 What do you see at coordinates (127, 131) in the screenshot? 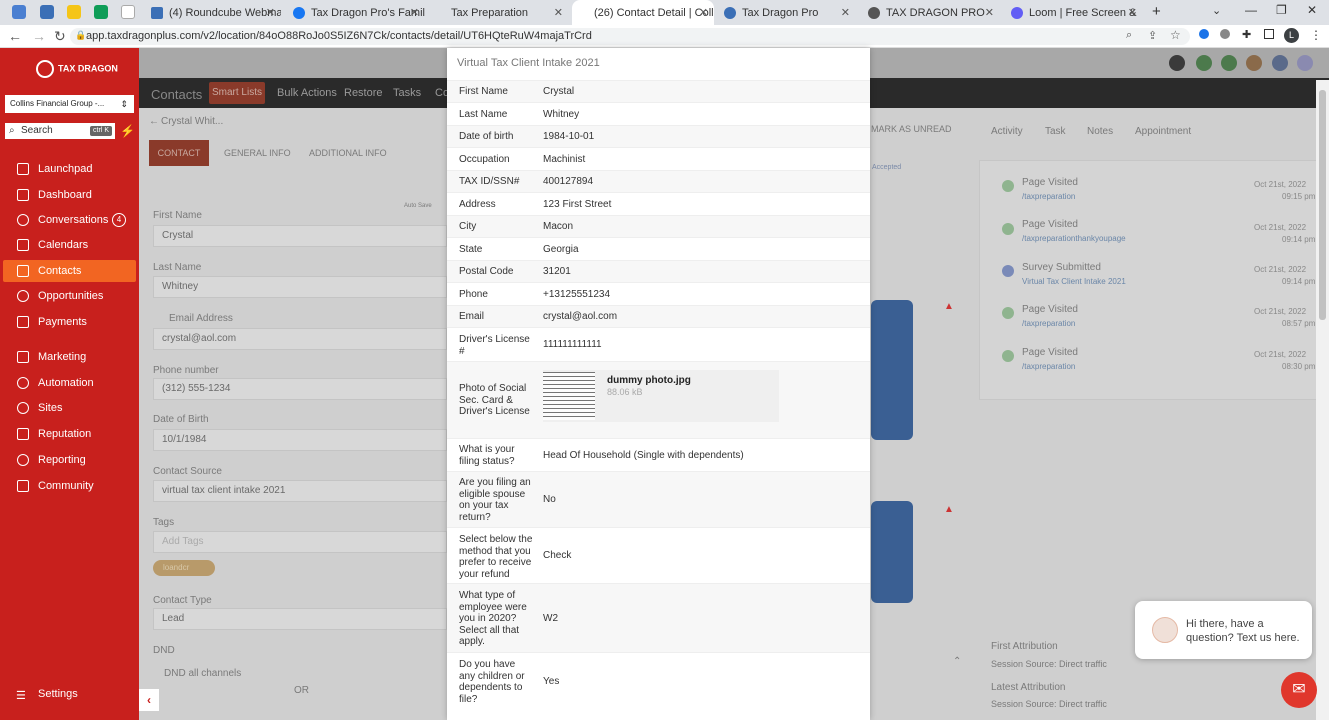
I see `quick-actions-bolt-icon: ⚡` at bounding box center [127, 131].